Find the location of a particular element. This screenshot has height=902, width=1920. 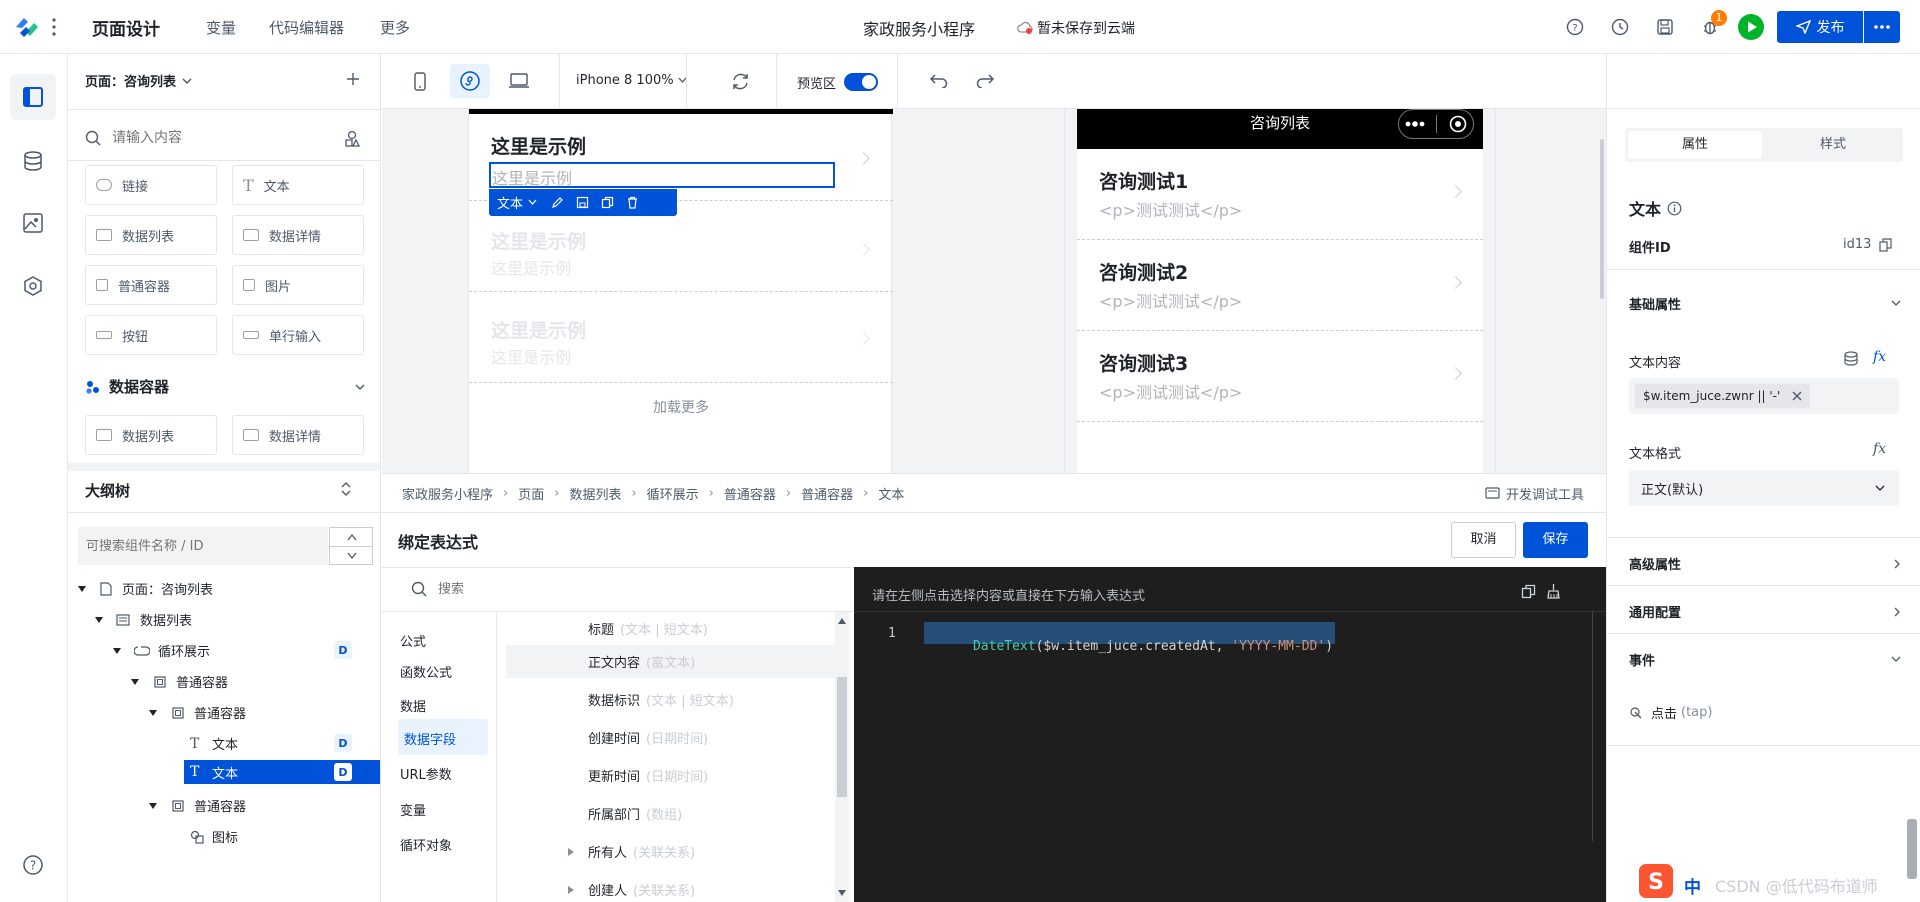

field-created-at: 创建时间 (日期时间) is located at coordinates (673, 737).